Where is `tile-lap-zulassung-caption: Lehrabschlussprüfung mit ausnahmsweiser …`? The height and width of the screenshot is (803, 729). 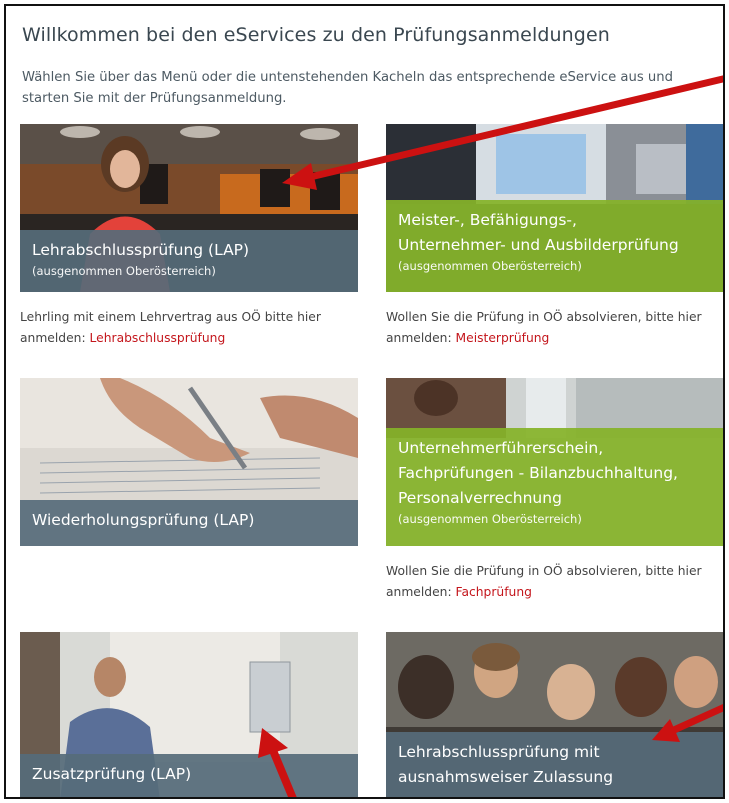 tile-lap-zulassung-caption: Lehrabschlussprüfung mit ausnahmsweiser … is located at coordinates (554, 764).